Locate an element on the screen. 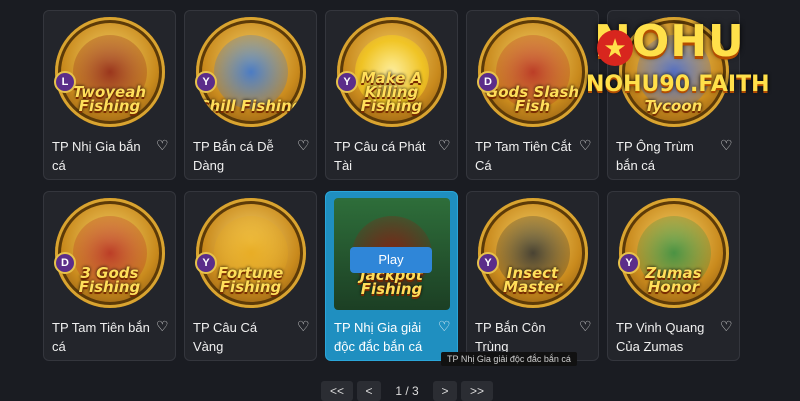 This screenshot has width=800, height=401. page-indicator: 1 / 3 is located at coordinates (407, 391).